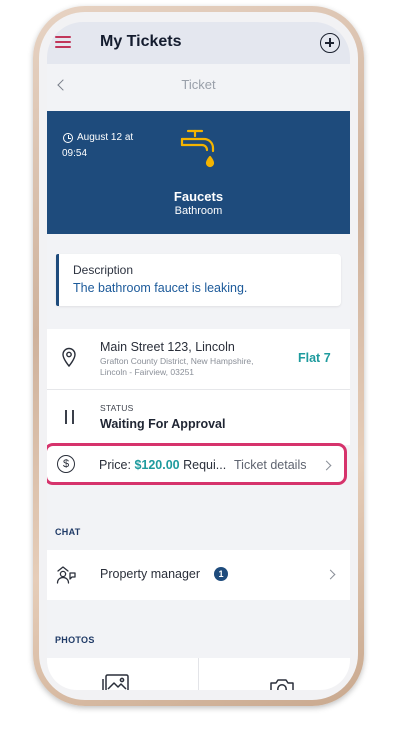 This screenshot has height=753, width=400. What do you see at coordinates (177, 361) in the screenshot?
I see `address-line-2: Grafton County District, New Hampshire,` at bounding box center [177, 361].